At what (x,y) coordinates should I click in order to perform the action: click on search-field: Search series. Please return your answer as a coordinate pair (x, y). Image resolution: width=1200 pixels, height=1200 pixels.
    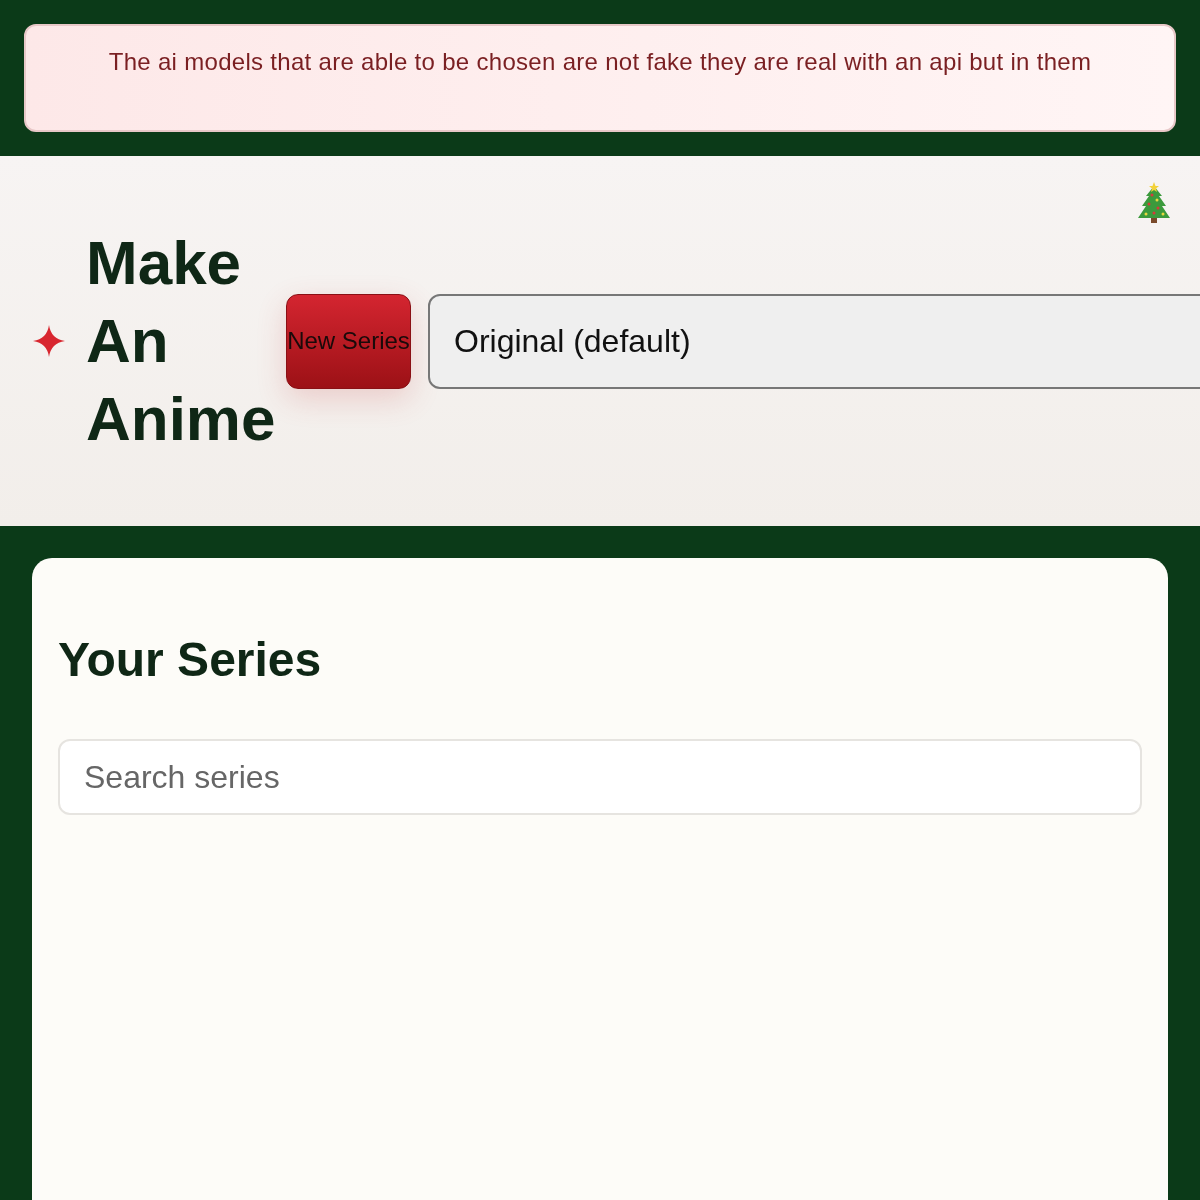
    Looking at the image, I should click on (600, 777).